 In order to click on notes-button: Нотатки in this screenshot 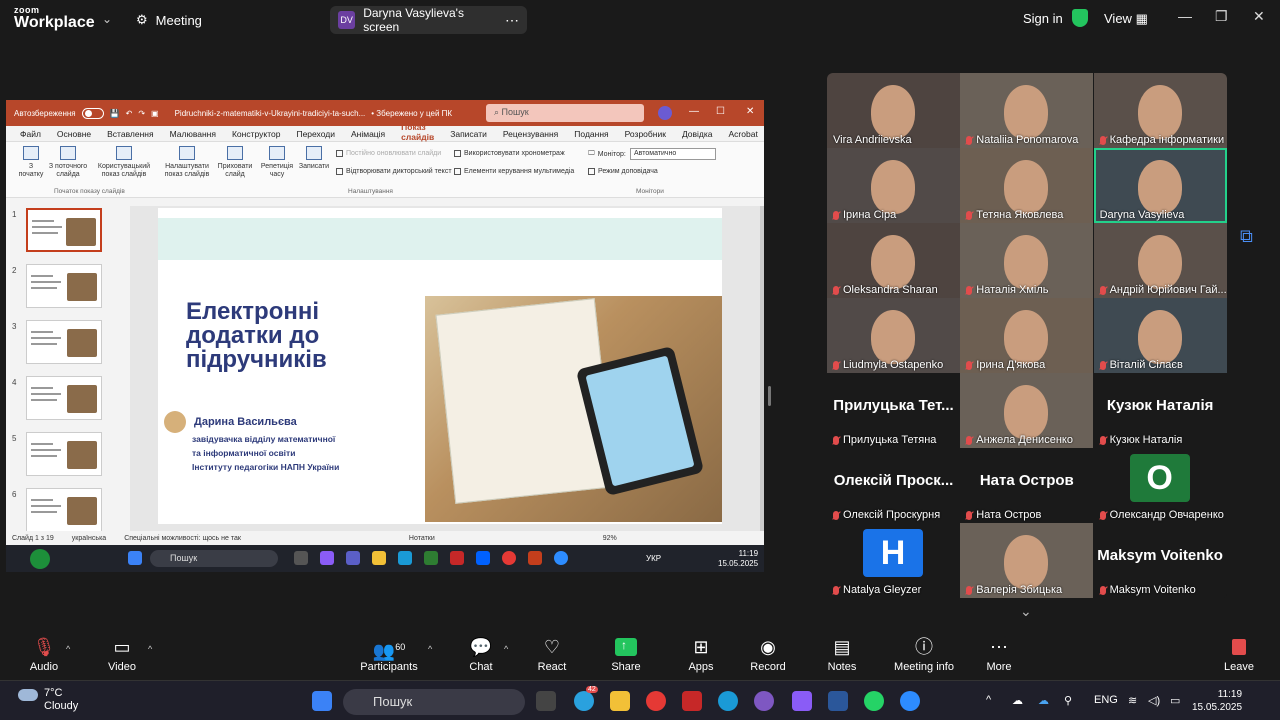, I will do `click(422, 538)`.